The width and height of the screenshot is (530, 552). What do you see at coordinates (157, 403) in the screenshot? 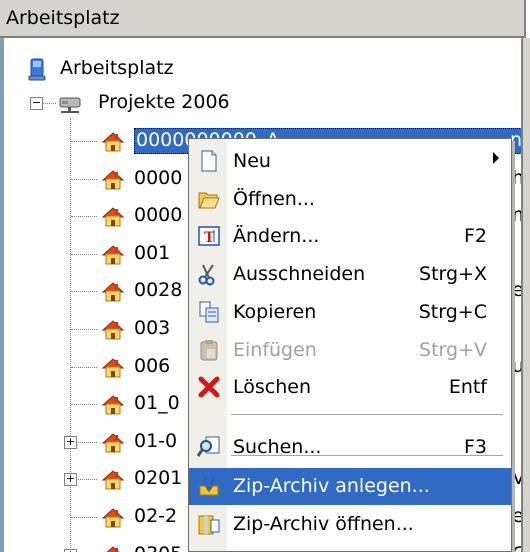
I see `tree-item-label: 01_0` at bounding box center [157, 403].